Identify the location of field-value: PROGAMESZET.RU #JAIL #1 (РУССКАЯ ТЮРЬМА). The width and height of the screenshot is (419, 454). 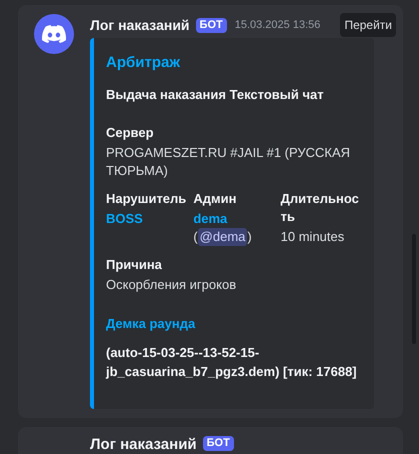
(229, 162).